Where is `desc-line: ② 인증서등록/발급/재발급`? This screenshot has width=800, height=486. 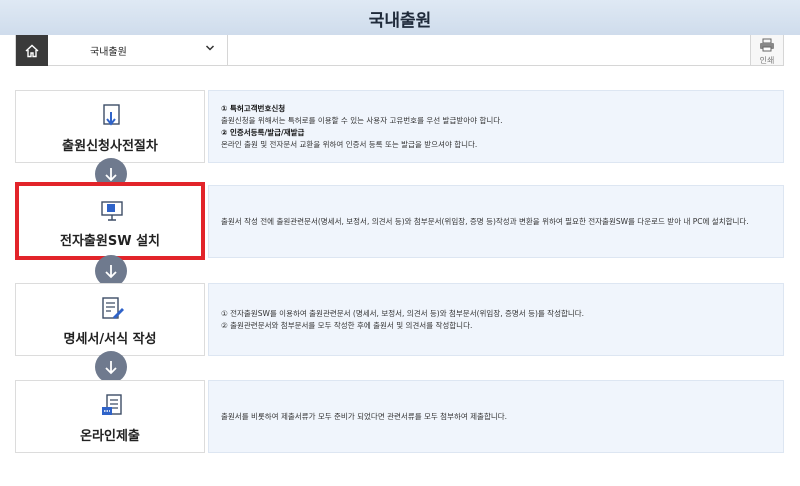
desc-line: ② 인증서등록/발급/재발급 is located at coordinates (263, 132).